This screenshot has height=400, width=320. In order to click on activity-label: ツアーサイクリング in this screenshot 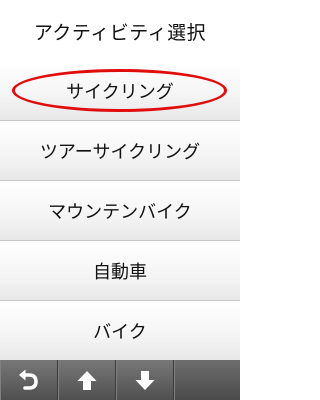, I will do `click(120, 152)`.